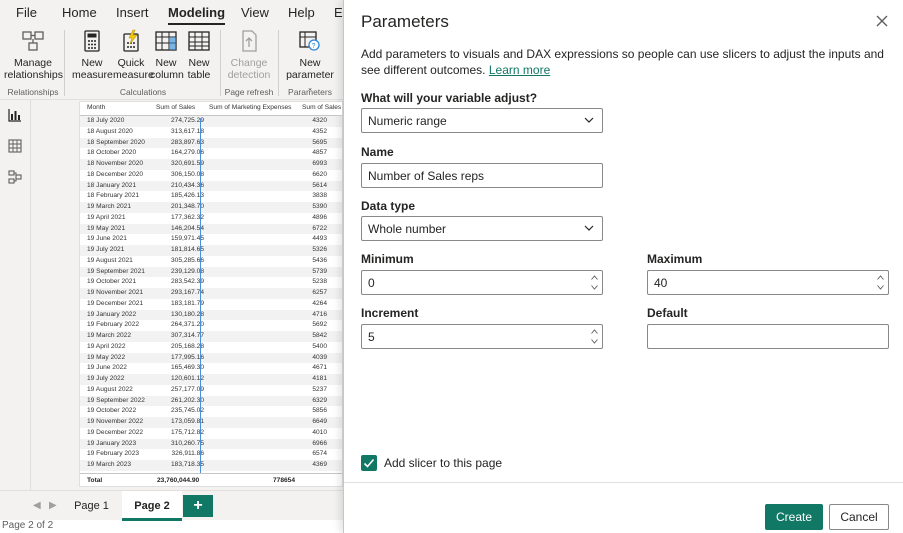 The width and height of the screenshot is (903, 533). I want to click on learn-more-link: Learn more, so click(519, 70).